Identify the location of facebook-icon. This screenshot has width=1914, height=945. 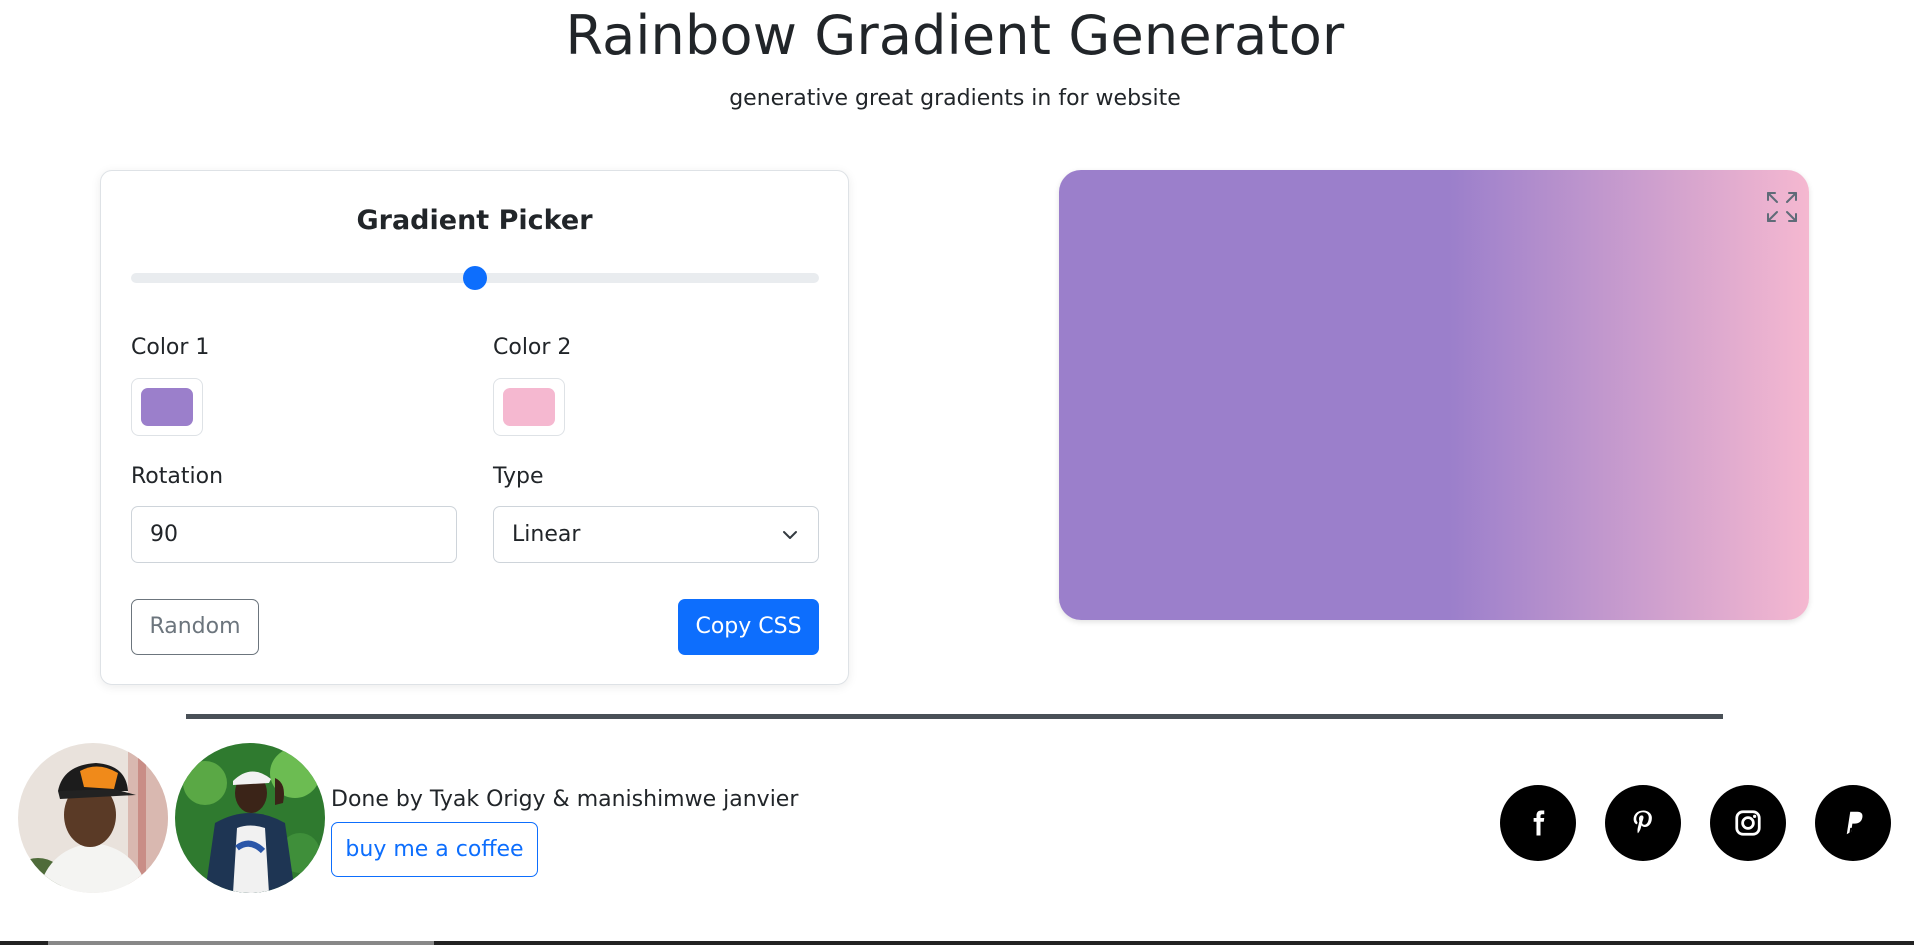
(1539, 823).